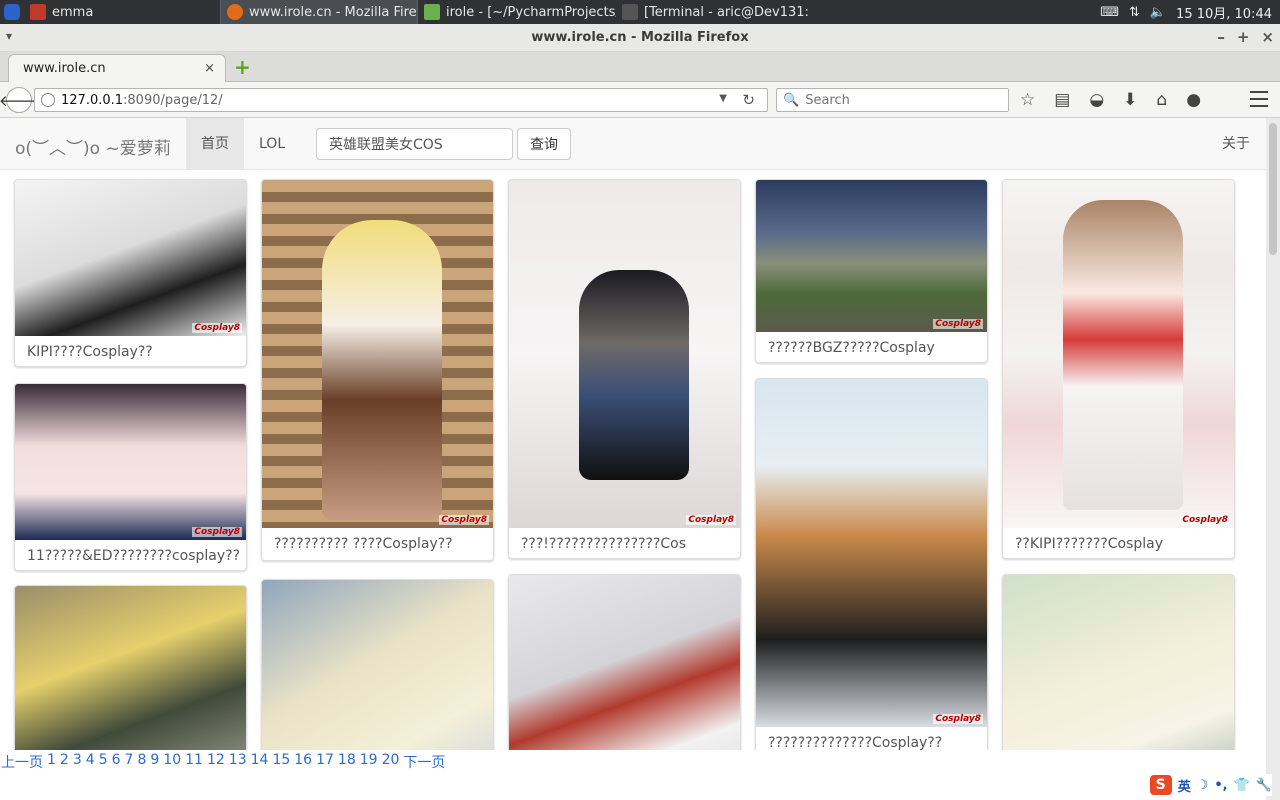 The image size is (1280, 800). Describe the element at coordinates (19, 100) in the screenshot. I see `back-button: 🡐` at that location.